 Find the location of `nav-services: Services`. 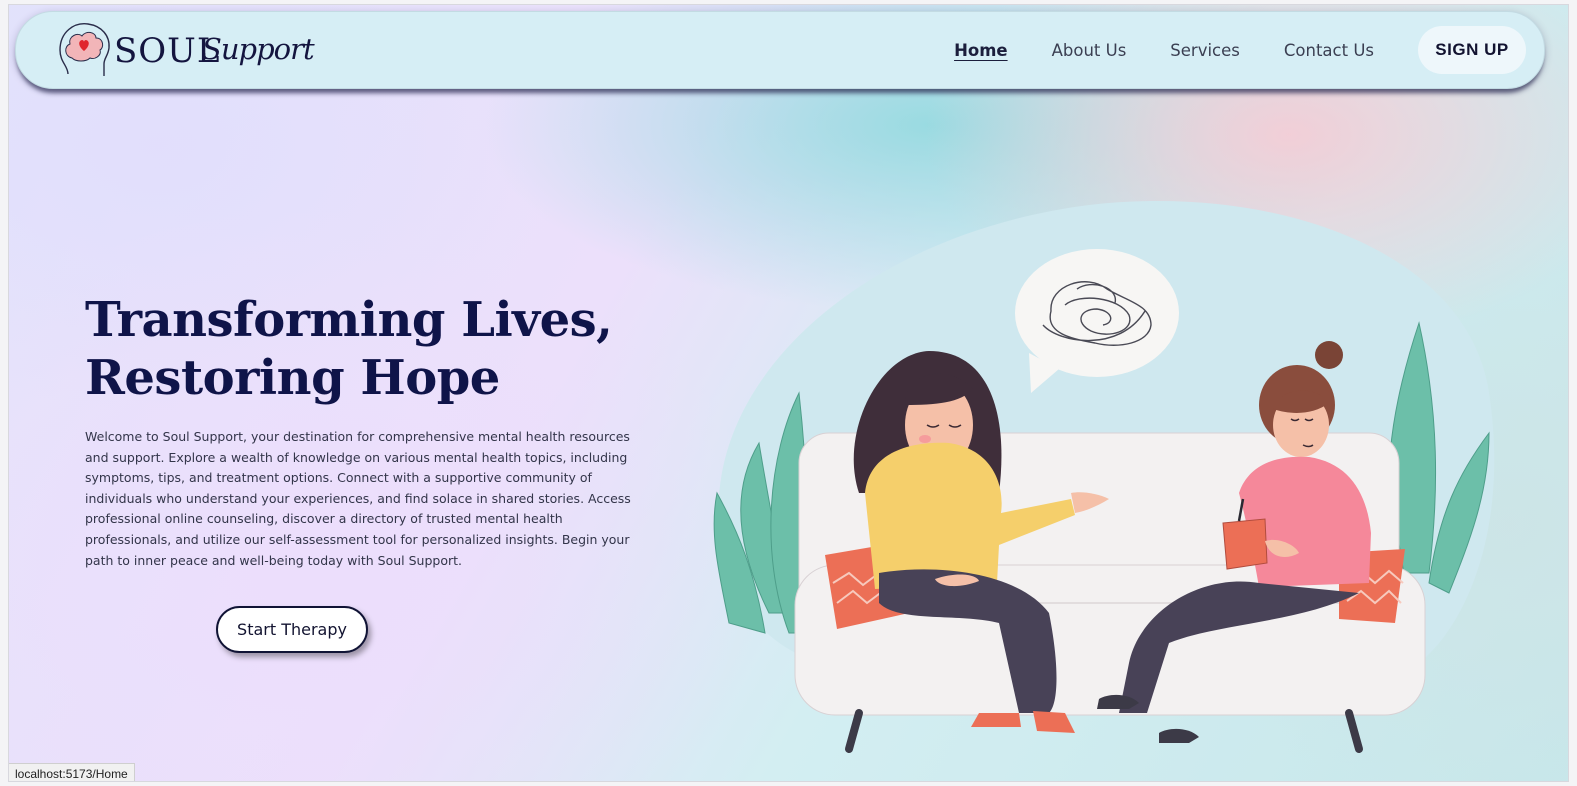

nav-services: Services is located at coordinates (1205, 50).